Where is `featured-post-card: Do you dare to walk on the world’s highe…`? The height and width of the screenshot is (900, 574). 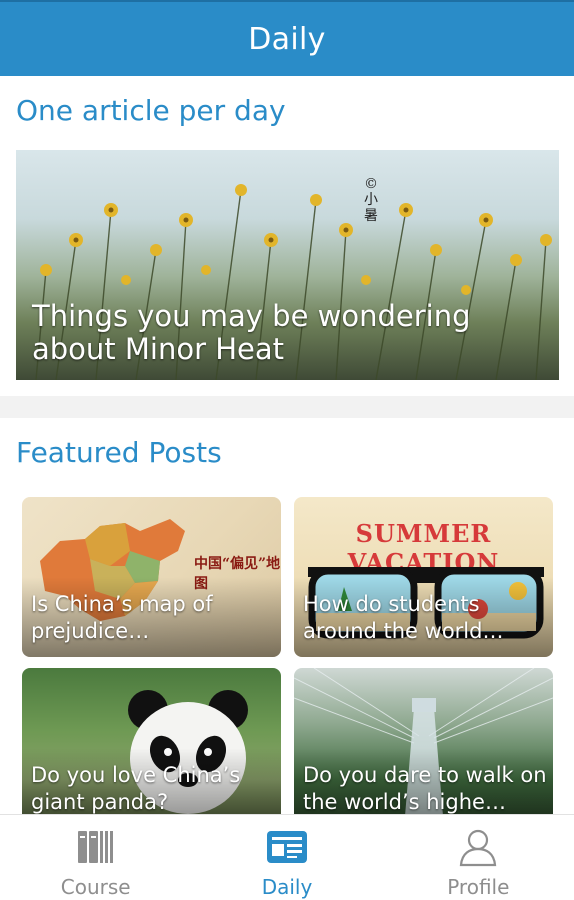
featured-post-card: Do you dare to walk on the world’s highe… is located at coordinates (423, 748).